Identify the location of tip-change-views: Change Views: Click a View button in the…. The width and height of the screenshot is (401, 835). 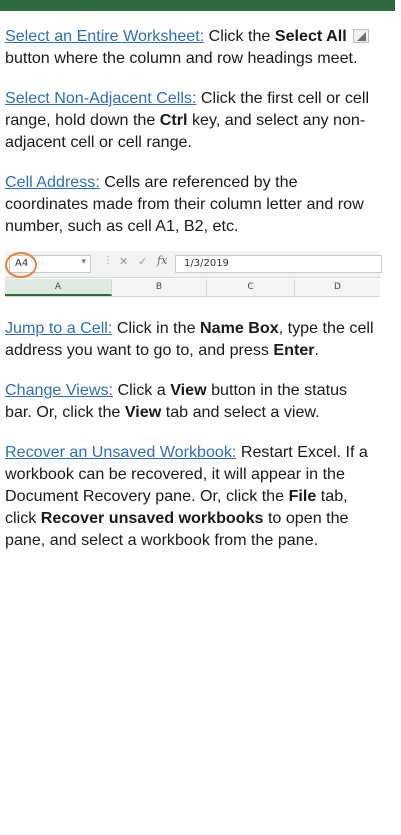
(176, 401).